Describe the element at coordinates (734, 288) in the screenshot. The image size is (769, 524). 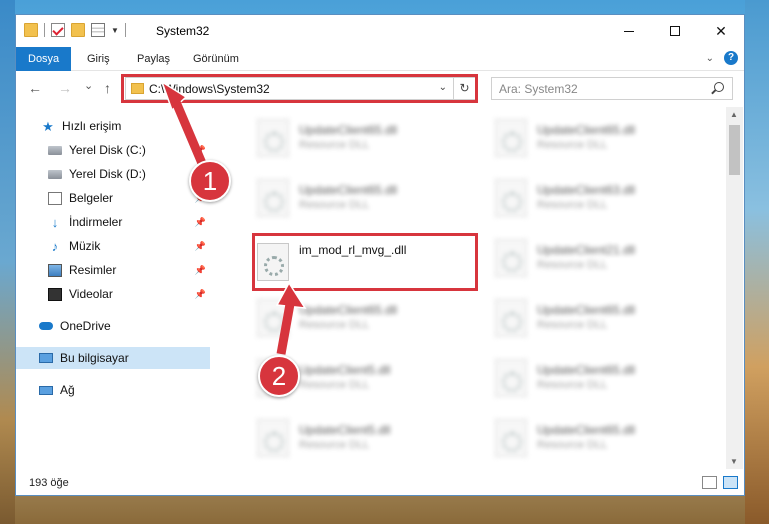
I see `vertical-scrollbar: ▲ ▼` at that location.